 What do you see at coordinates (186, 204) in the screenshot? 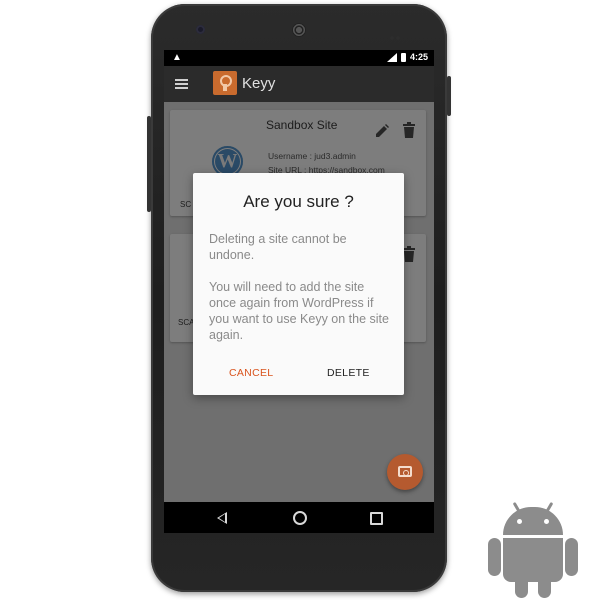
I see `scan-label: SC` at bounding box center [186, 204].